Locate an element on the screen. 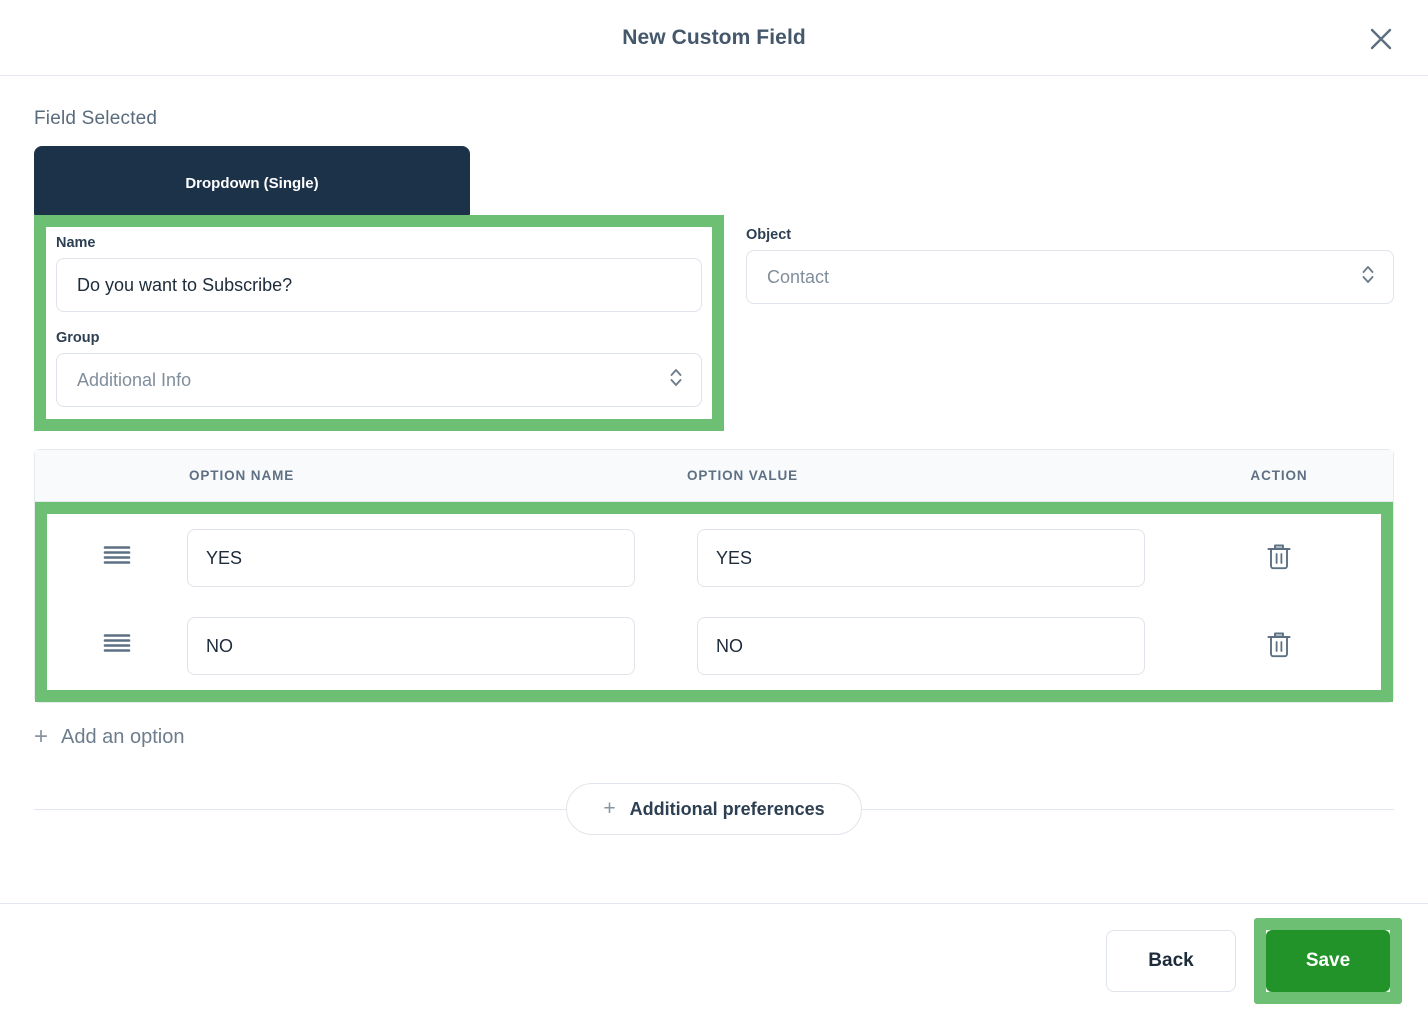  close-icon is located at coordinates (1381, 39).